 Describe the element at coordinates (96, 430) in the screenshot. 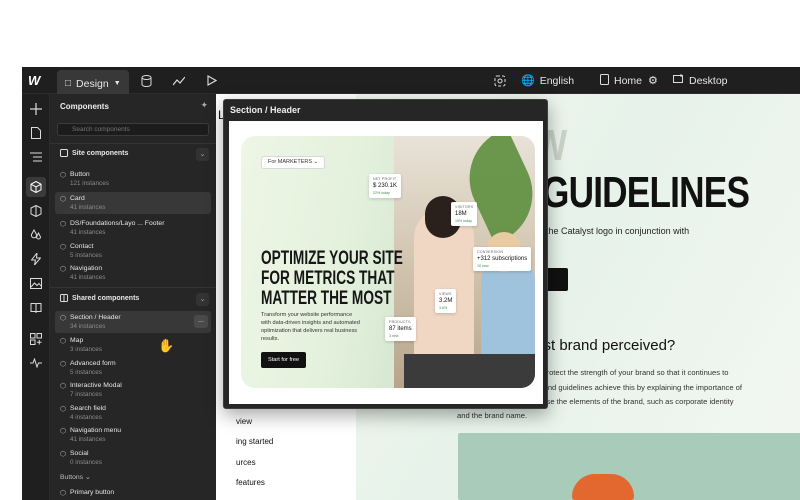

I see `component-name: Navigation menu` at that location.